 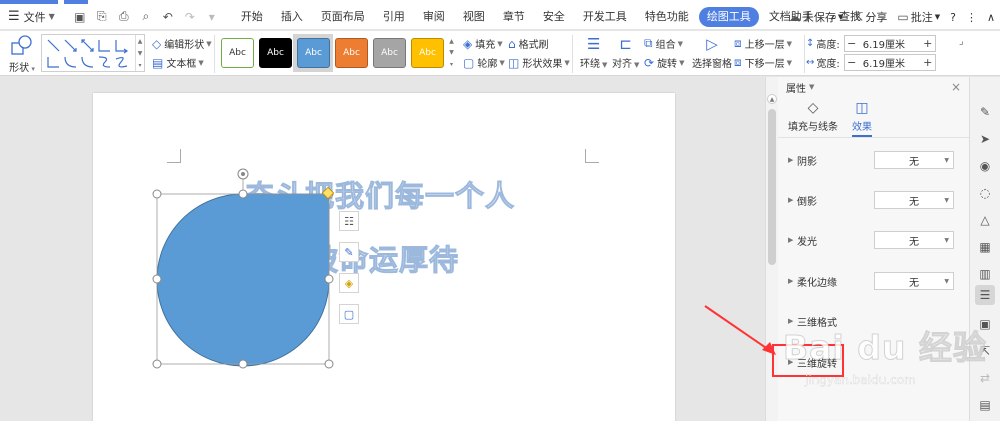 What do you see at coordinates (146, 17) in the screenshot?
I see `print-preview-icon: ⌕` at bounding box center [146, 17].